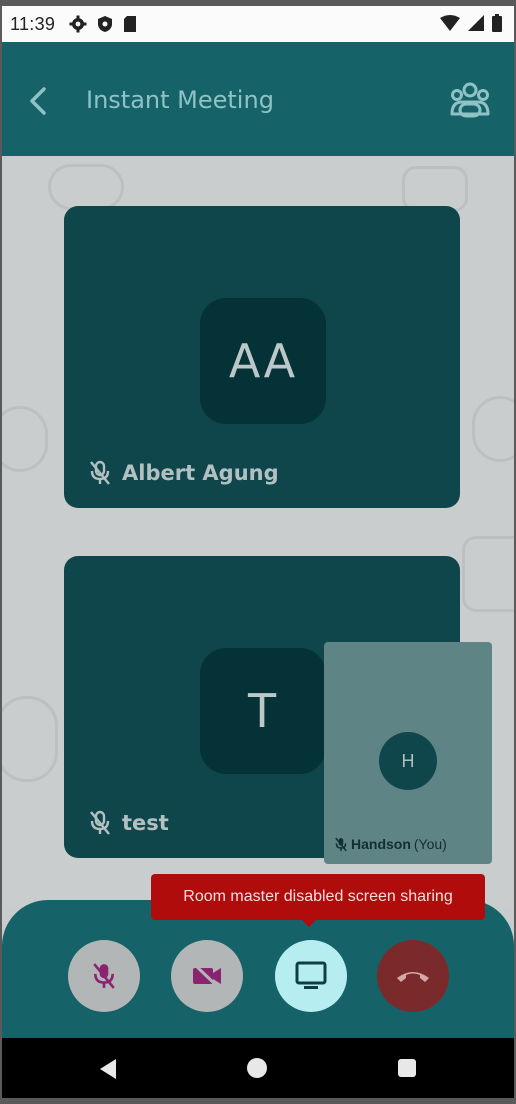  Describe the element at coordinates (381, 844) in the screenshot. I see `self-view-name: Handson` at that location.